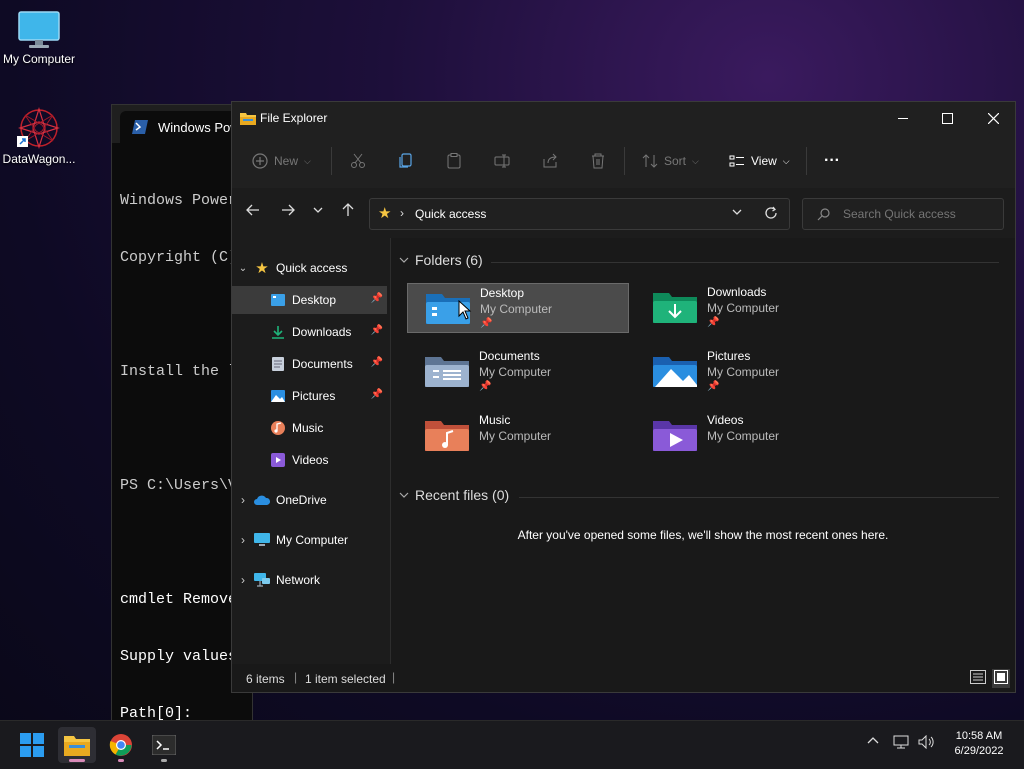 The height and width of the screenshot is (769, 1024). Describe the element at coordinates (901, 743) in the screenshot. I see `network-status-button` at that location.